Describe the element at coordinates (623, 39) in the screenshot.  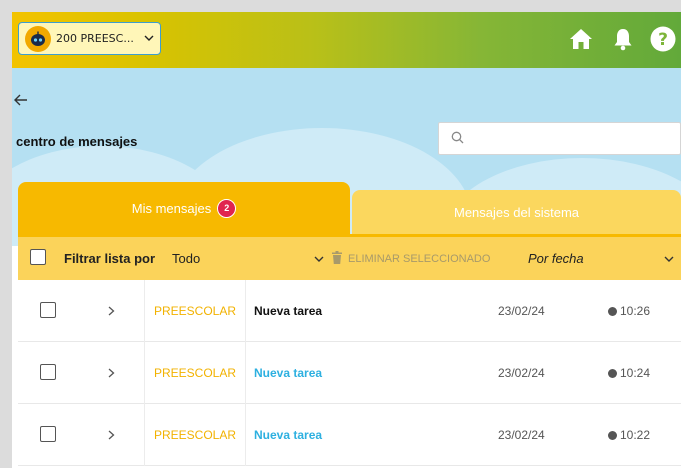
I see `bell-icon` at that location.